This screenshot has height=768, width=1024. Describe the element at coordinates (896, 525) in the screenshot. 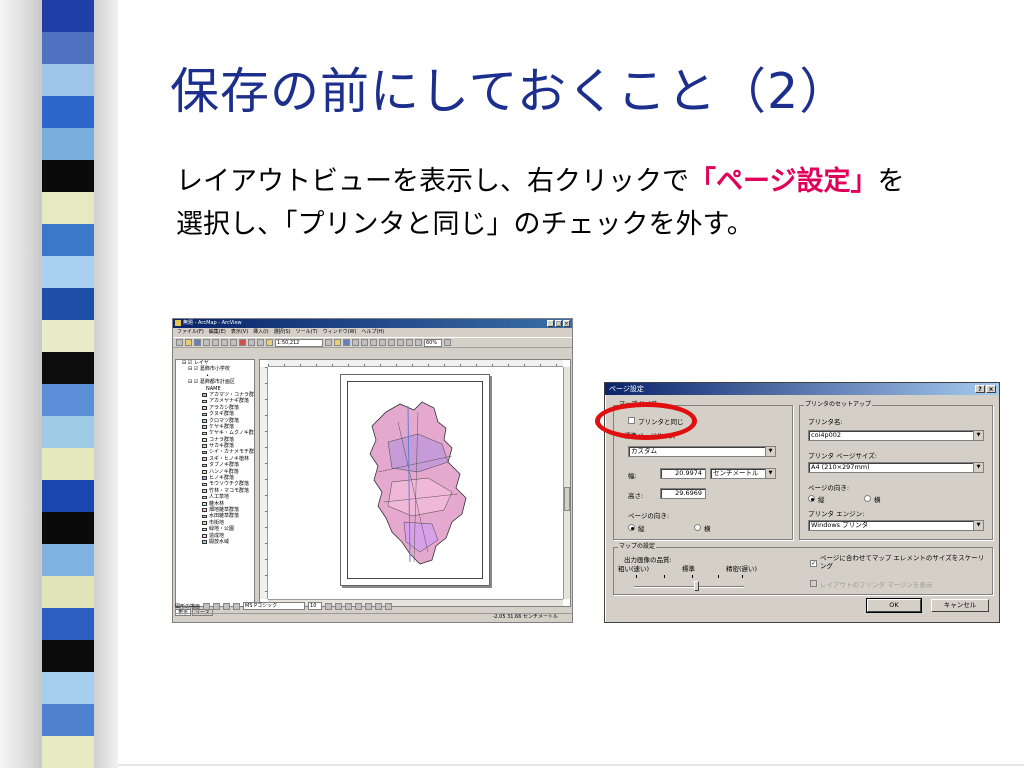

I see `printer-engine-select: Windows プリンタ ▼` at that location.